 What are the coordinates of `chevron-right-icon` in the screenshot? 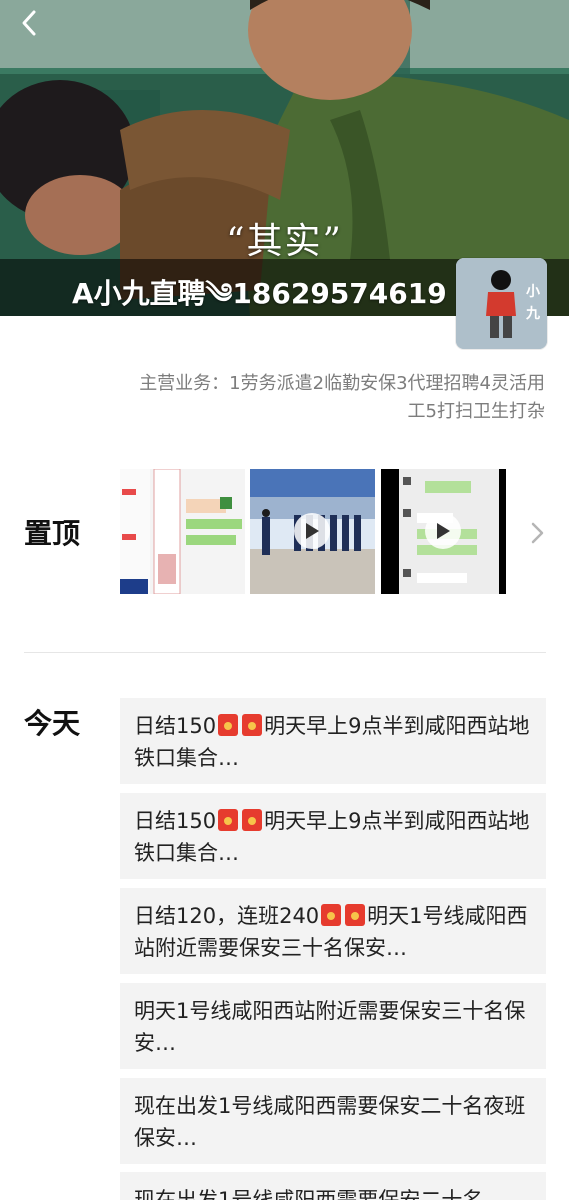 It's located at (538, 533).